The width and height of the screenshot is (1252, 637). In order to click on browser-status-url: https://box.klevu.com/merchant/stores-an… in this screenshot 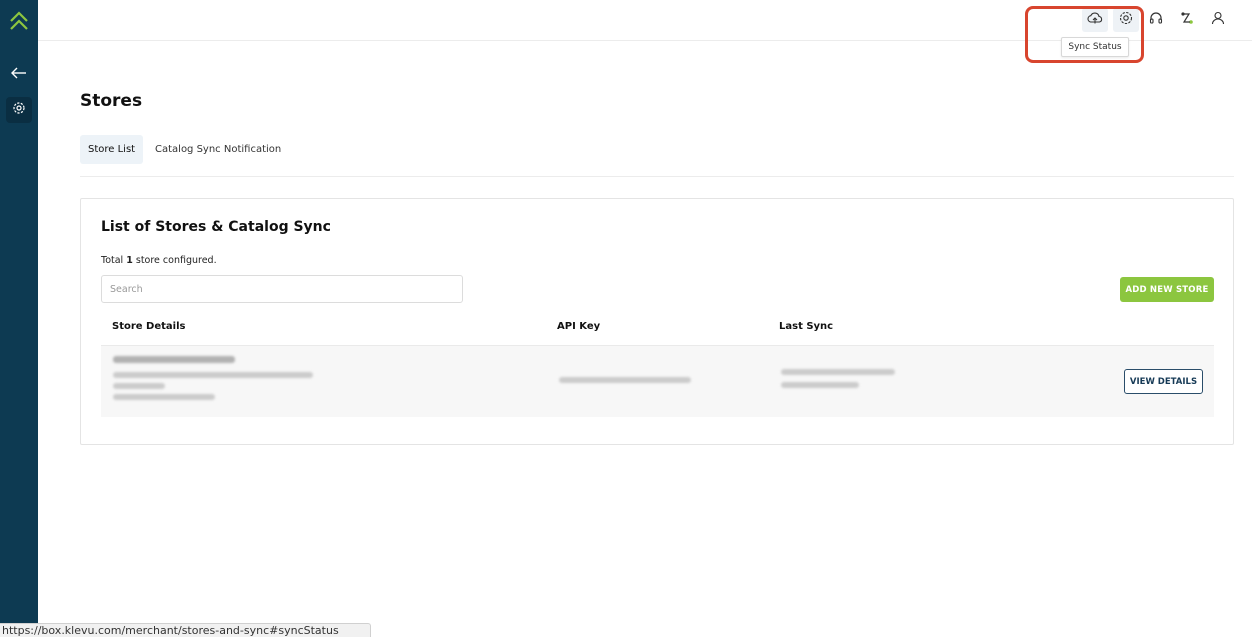, I will do `click(185, 630)`.